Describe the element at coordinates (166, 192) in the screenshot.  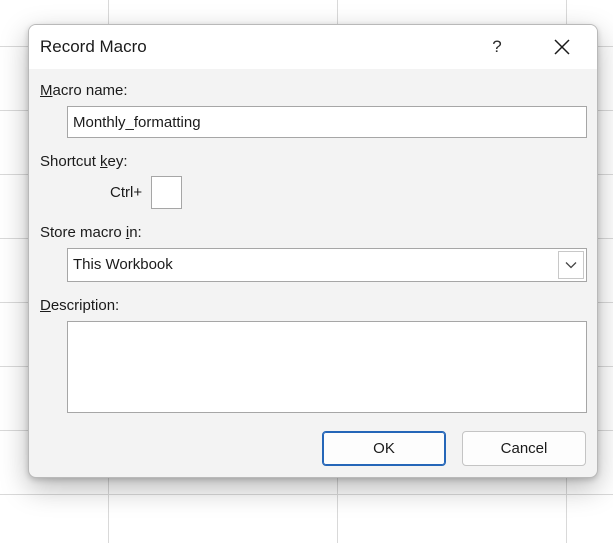
I see `shortcut-key-input` at that location.